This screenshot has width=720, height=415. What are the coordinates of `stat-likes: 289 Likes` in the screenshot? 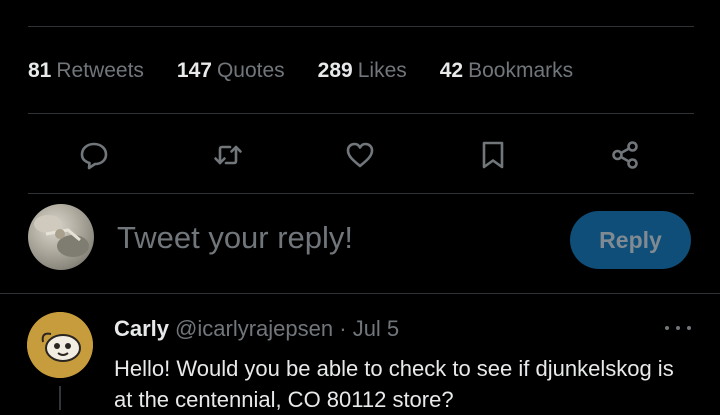 It's located at (362, 71).